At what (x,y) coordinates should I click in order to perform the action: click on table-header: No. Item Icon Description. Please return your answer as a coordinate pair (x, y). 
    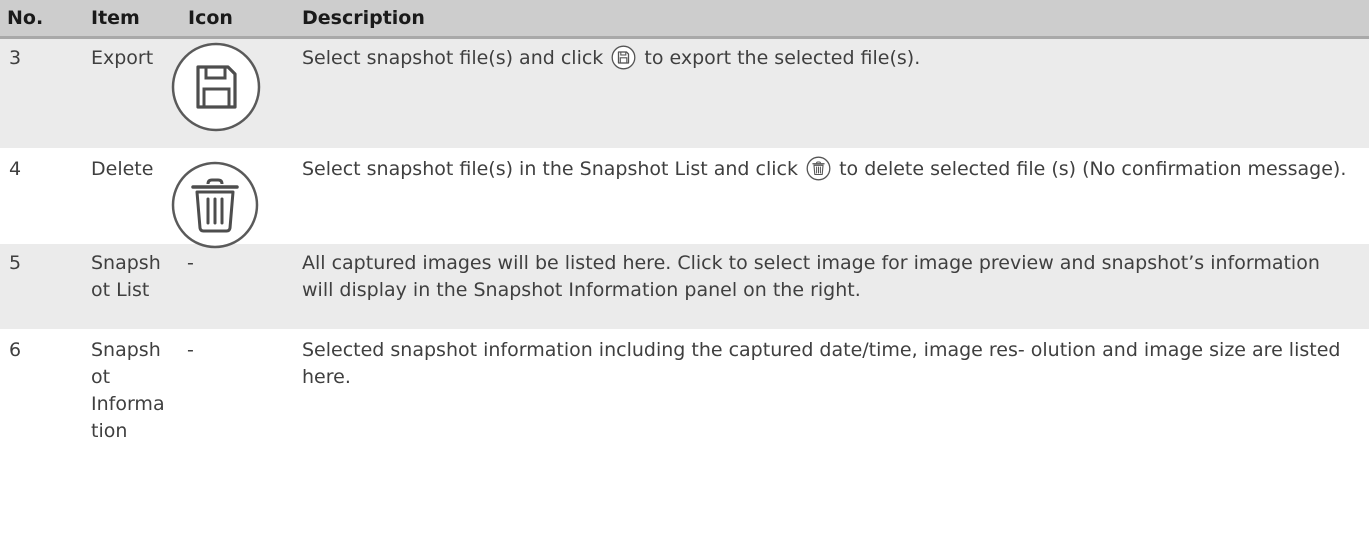
    Looking at the image, I should click on (684, 18).